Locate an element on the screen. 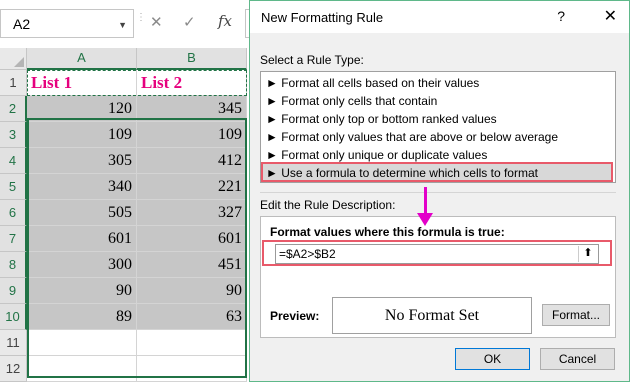 This screenshot has height=382, width=630. cell-b9: 90 is located at coordinates (192, 291).